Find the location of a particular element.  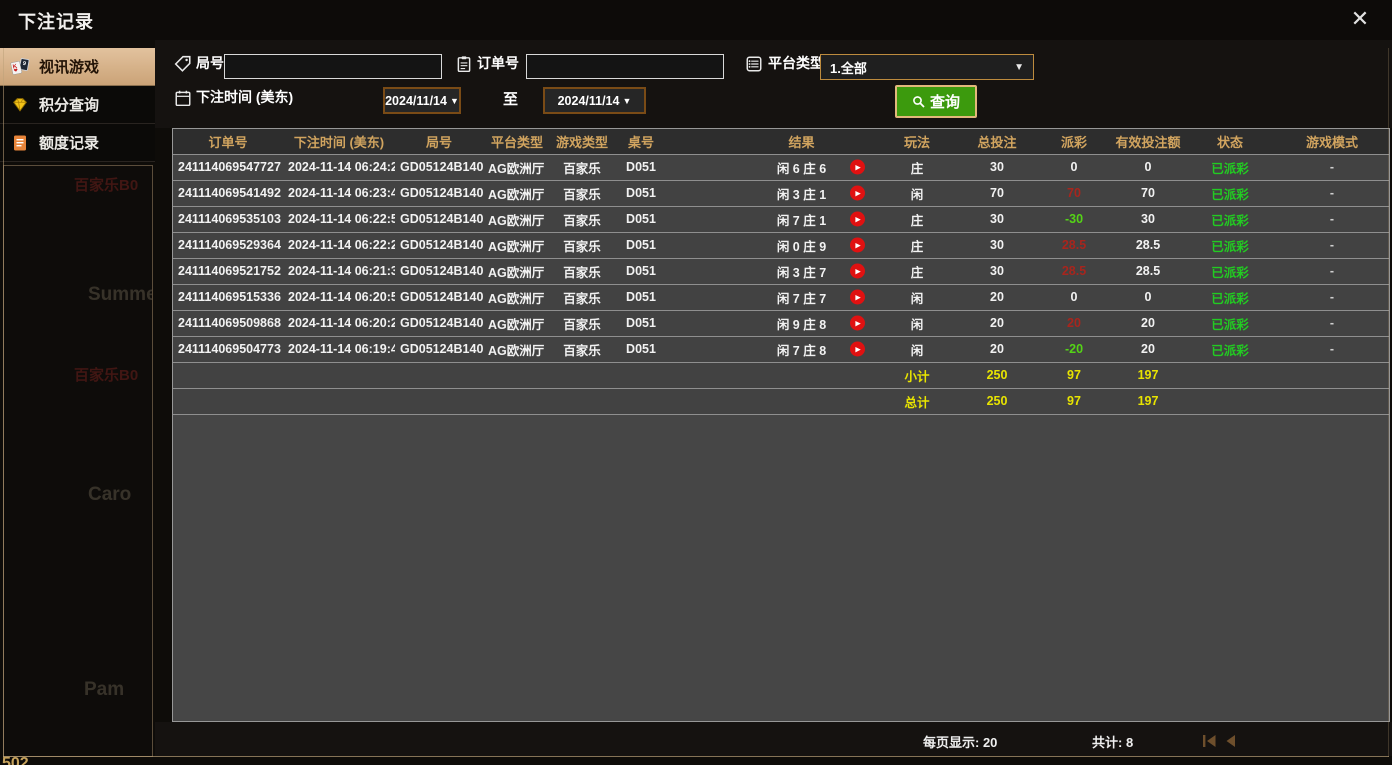

cell-valid-bet: 30 is located at coordinates (1148, 218).